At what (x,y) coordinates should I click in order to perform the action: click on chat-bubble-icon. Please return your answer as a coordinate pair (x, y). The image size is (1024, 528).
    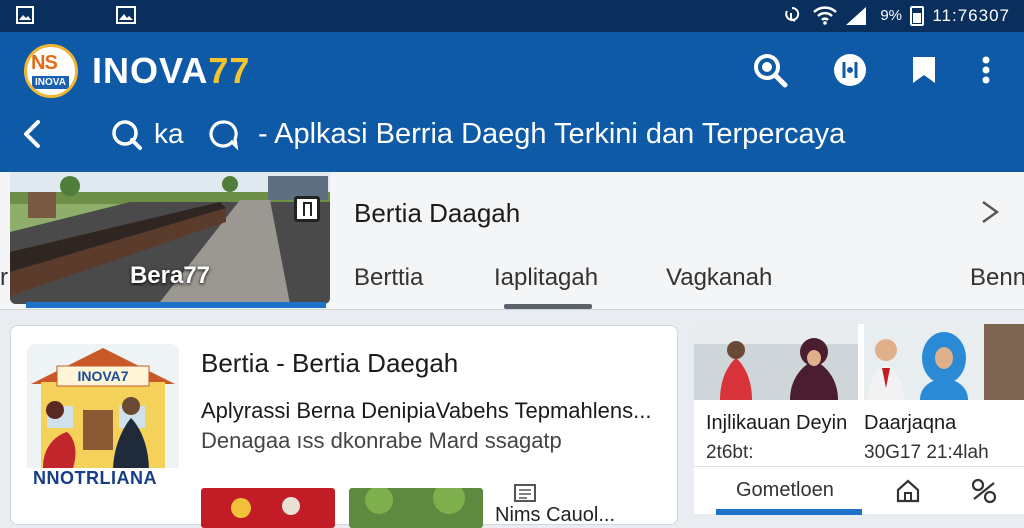
    Looking at the image, I should click on (223, 135).